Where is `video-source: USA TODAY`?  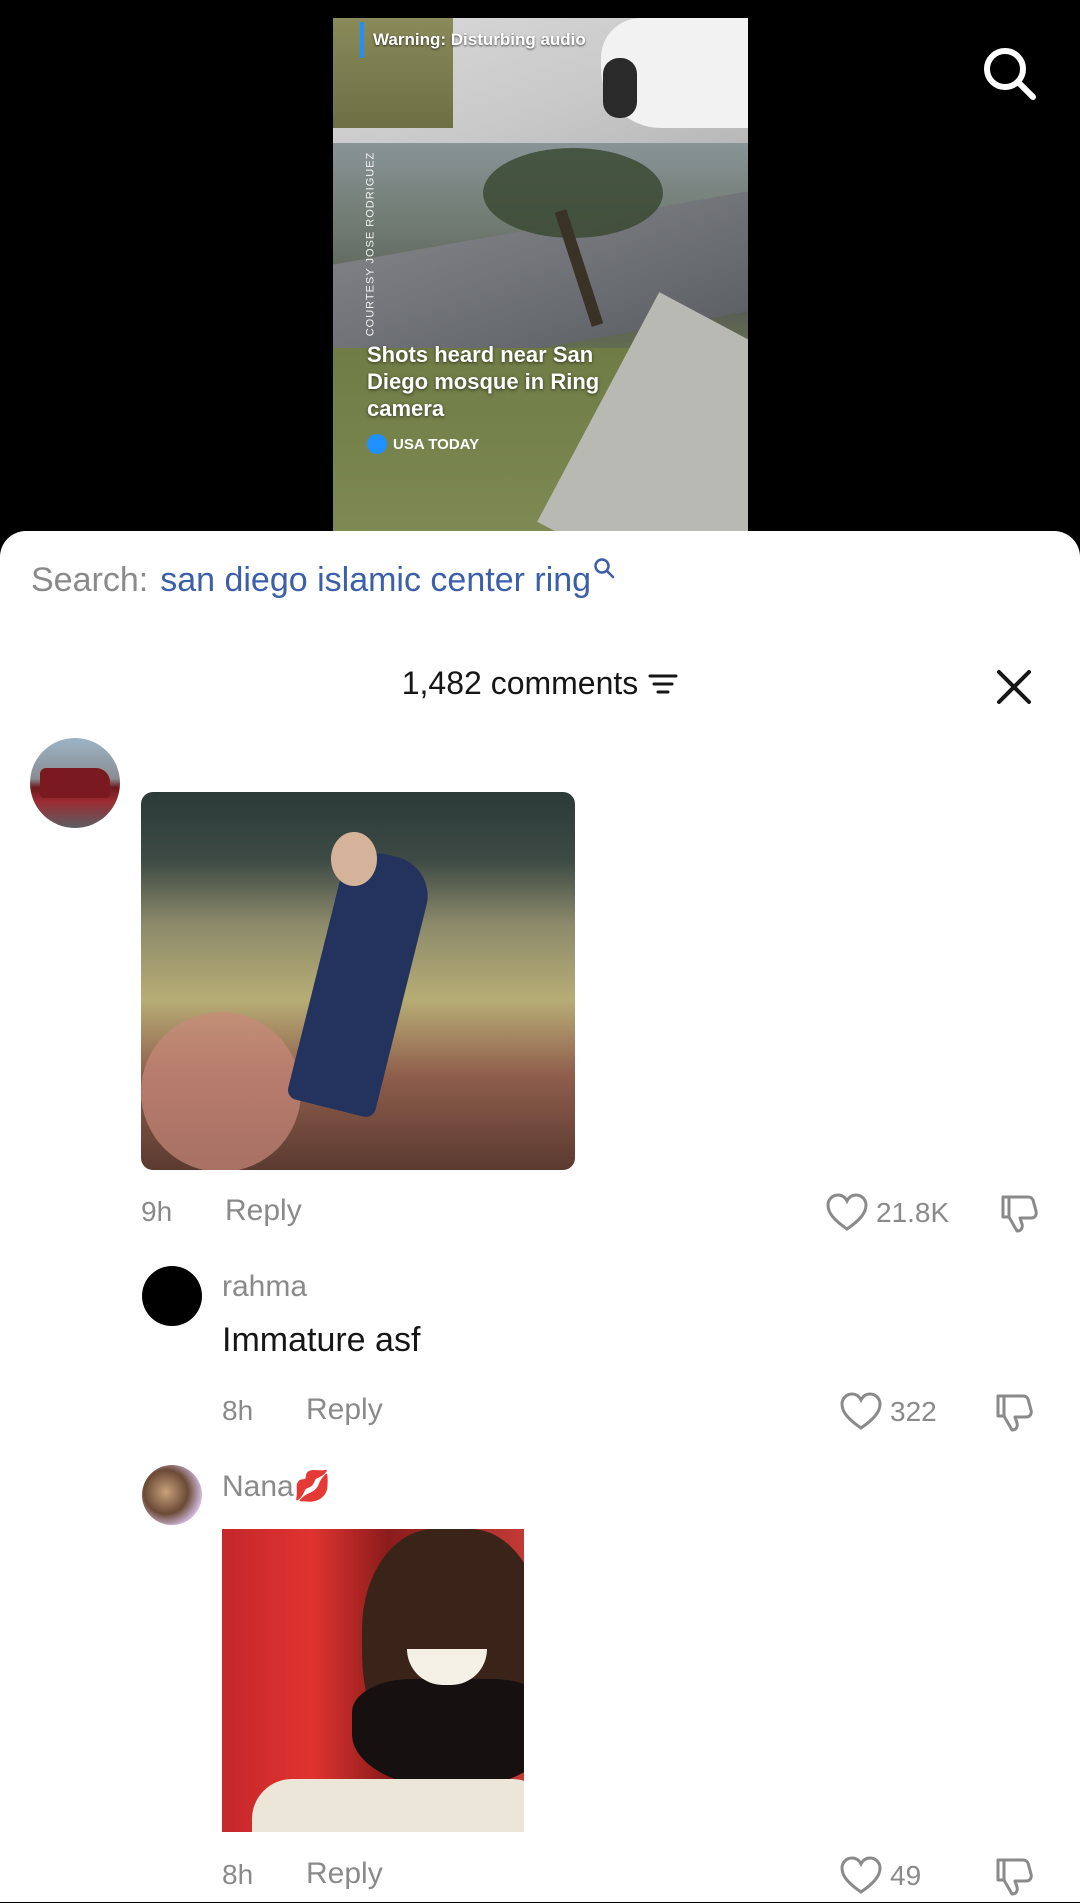
video-source: USA TODAY is located at coordinates (423, 444).